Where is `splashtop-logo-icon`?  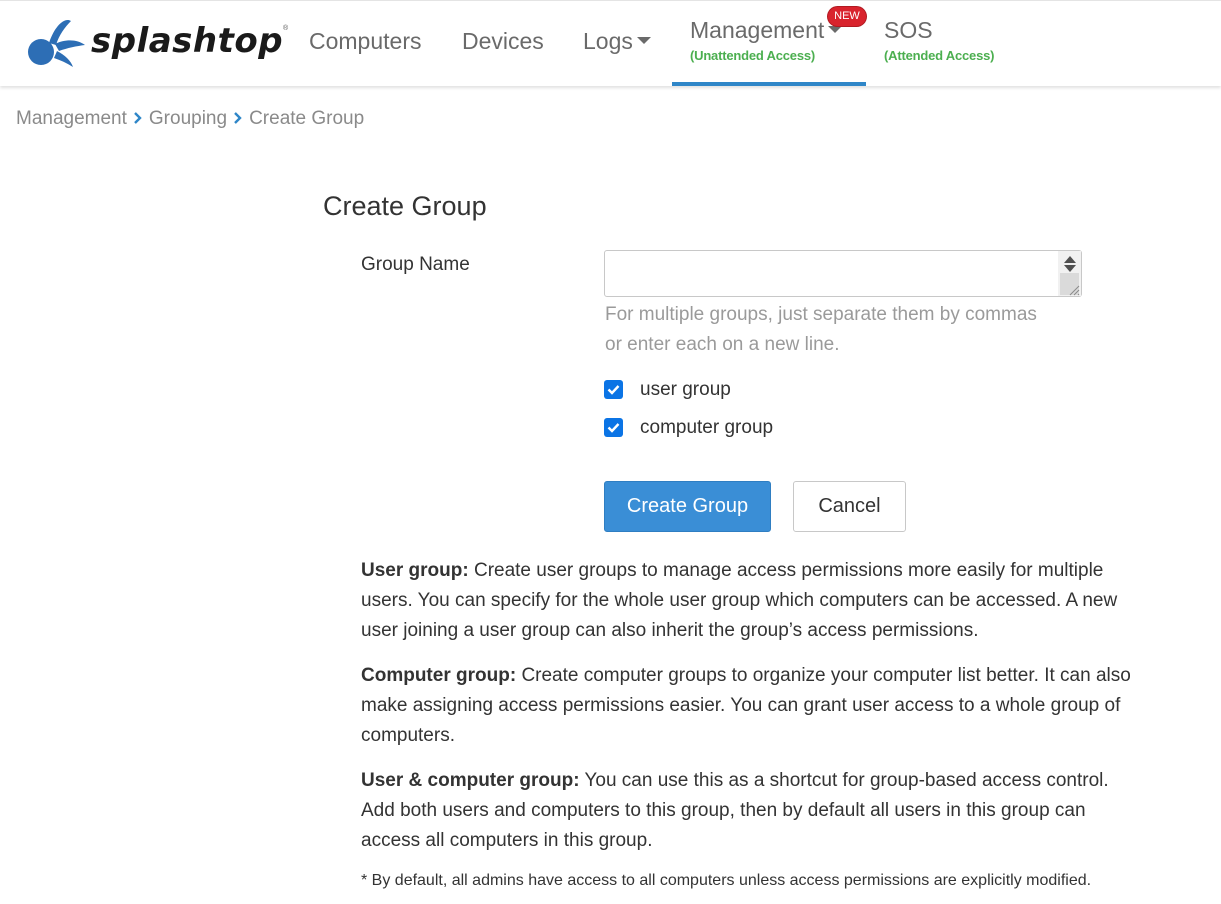 splashtop-logo-icon is located at coordinates (56, 43).